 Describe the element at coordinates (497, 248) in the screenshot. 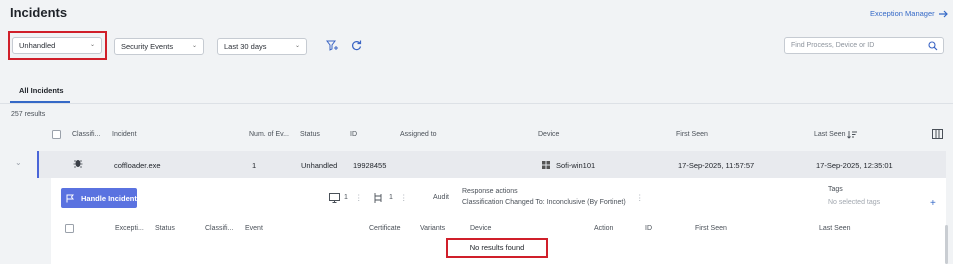

I see `no-results-message: No results found` at that location.